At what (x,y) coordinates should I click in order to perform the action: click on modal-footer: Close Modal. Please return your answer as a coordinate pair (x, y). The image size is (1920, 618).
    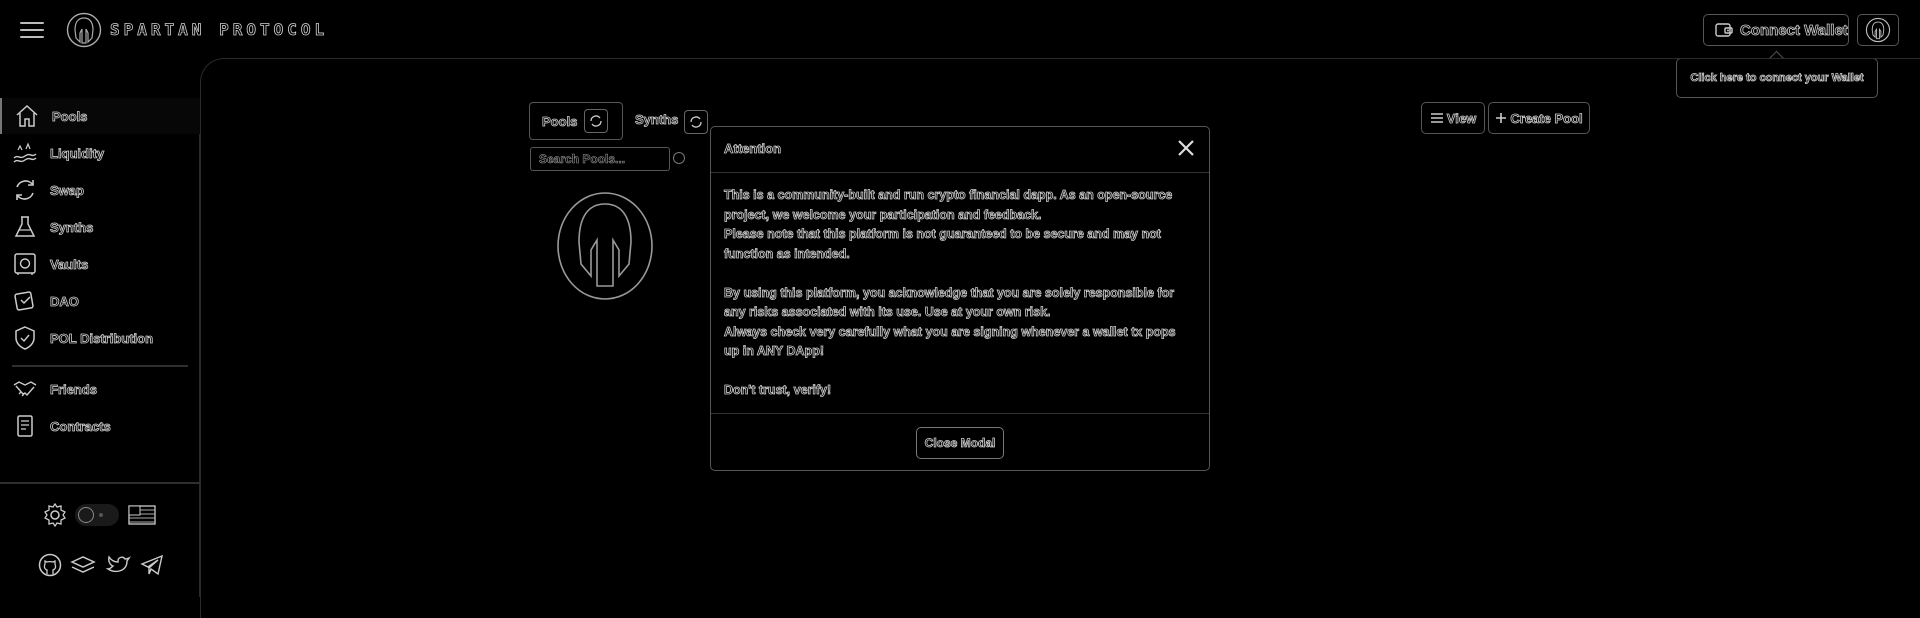
    Looking at the image, I should click on (960, 442).